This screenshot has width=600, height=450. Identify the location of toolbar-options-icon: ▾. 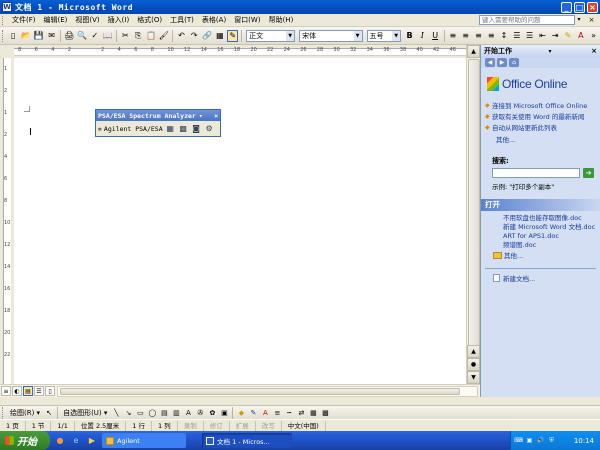
(201, 116).